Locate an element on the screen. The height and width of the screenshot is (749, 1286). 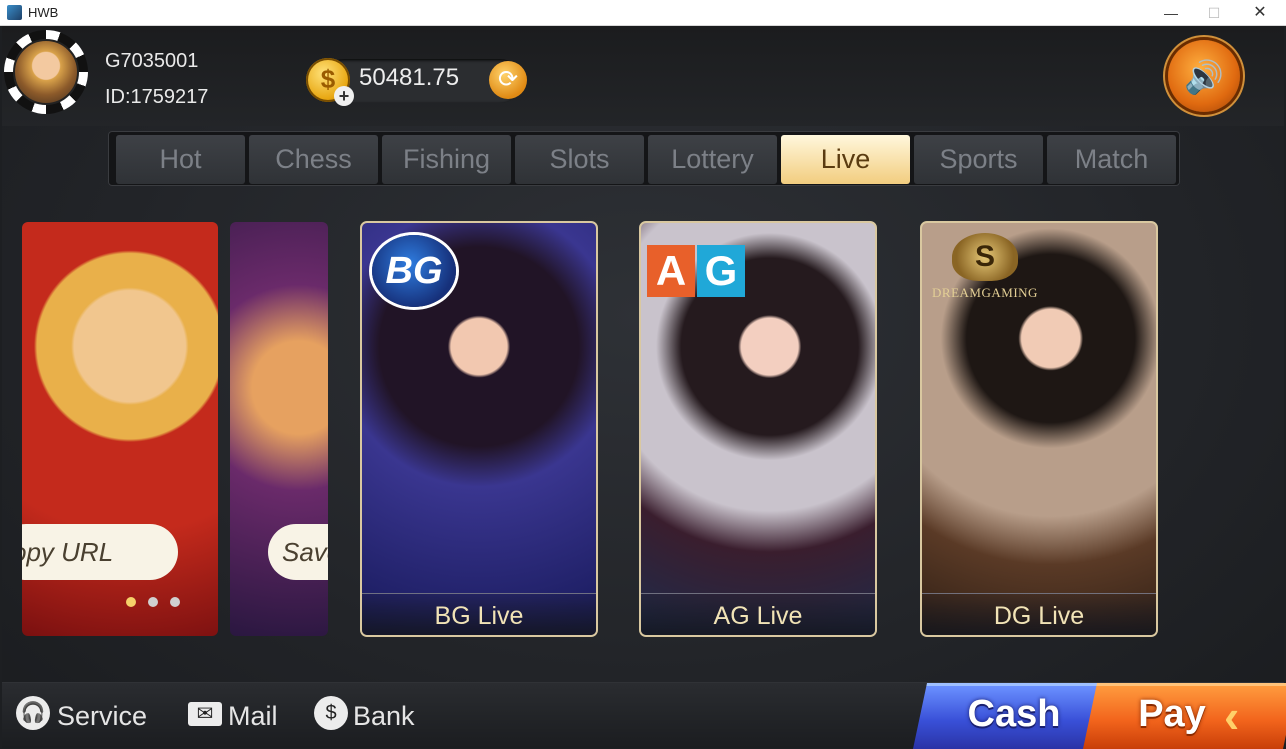
footer-bar: 🎧 Service ✉ Mail $ Bank Cash Pay ‹ is located at coordinates (644, 715).